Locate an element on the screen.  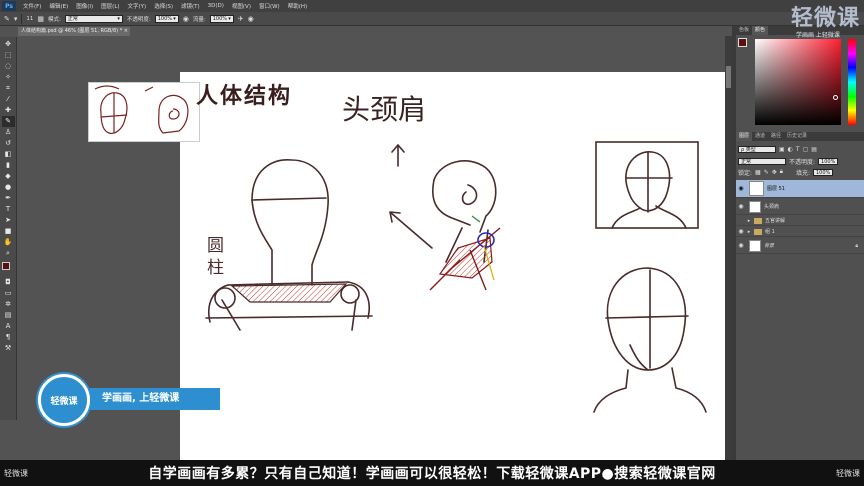
menu-layer: 图层(L) is located at coordinates (110, 6).